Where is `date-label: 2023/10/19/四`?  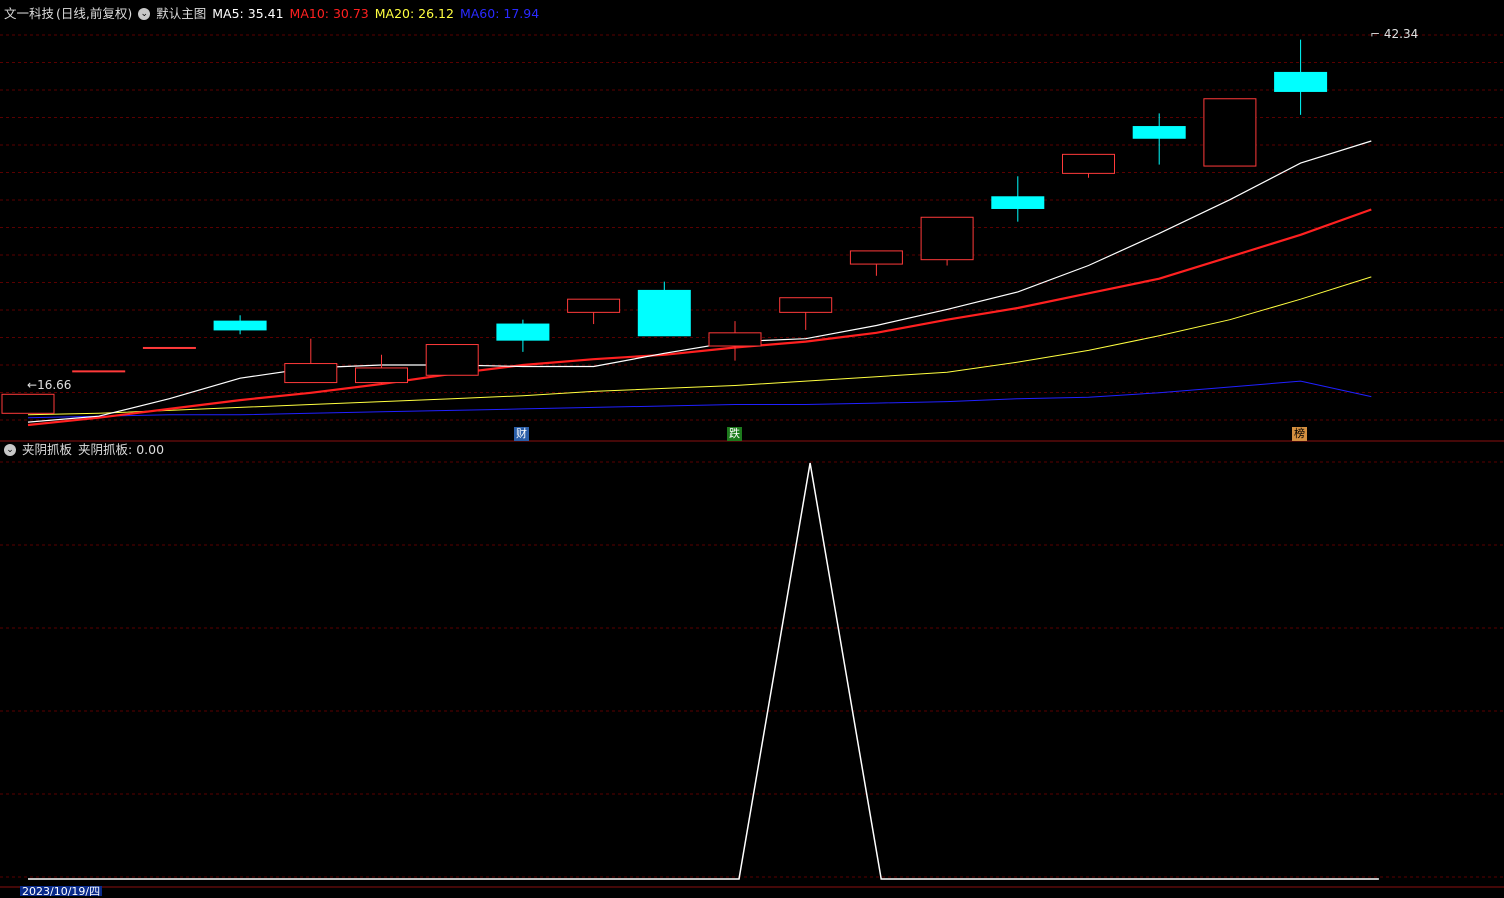 date-label: 2023/10/19/四 is located at coordinates (61, 891).